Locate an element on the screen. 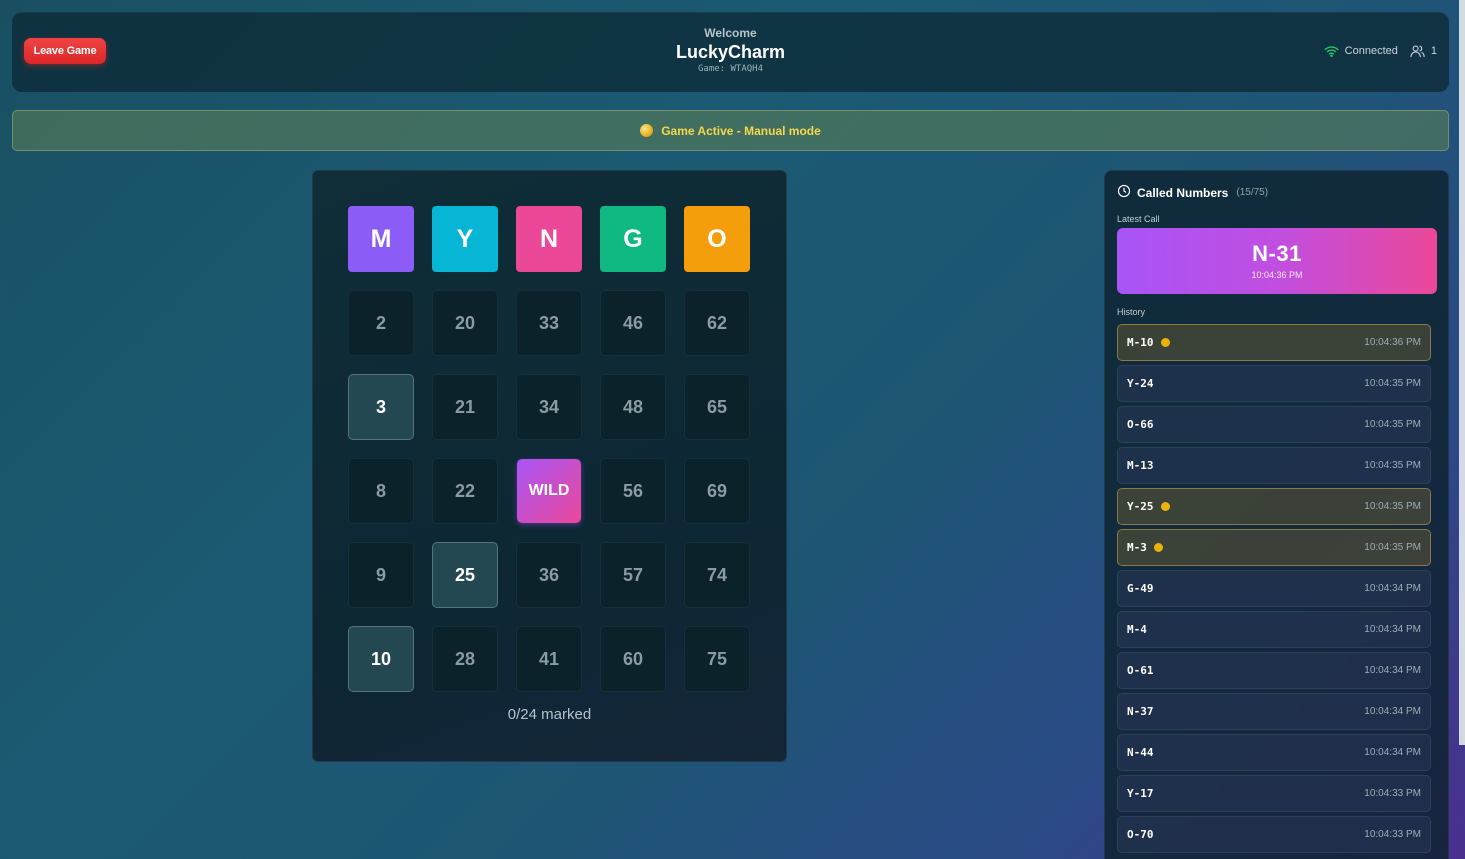 The image size is (1465, 859). history-number: O-61 is located at coordinates (1140, 670).